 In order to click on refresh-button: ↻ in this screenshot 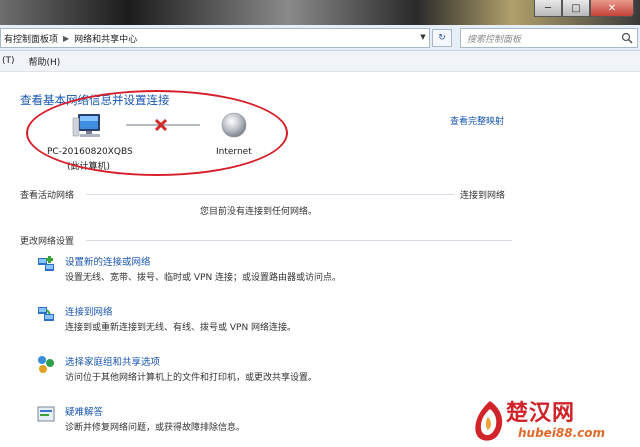, I will do `click(442, 38)`.